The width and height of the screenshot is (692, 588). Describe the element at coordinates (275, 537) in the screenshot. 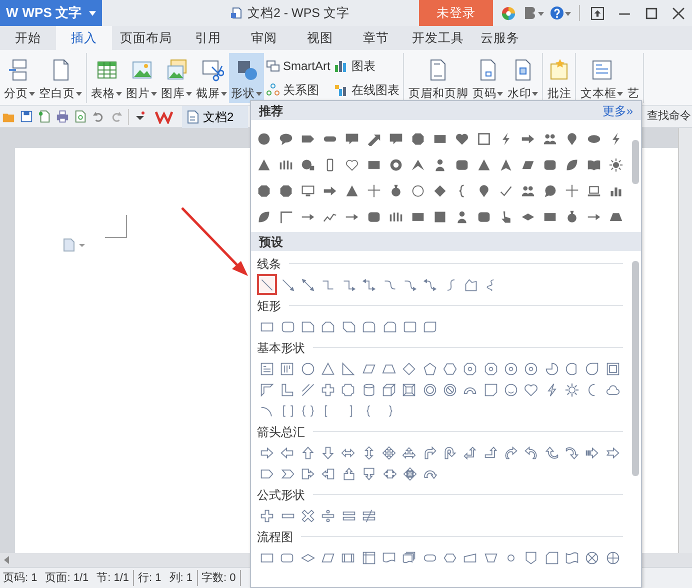

I see `section-label: 流程图` at that location.